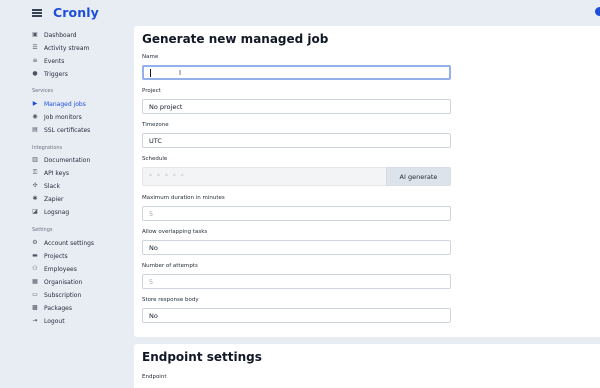 This screenshot has width=600, height=388. What do you see at coordinates (35, 73) in the screenshot?
I see `trigger-icon: ●` at bounding box center [35, 73].